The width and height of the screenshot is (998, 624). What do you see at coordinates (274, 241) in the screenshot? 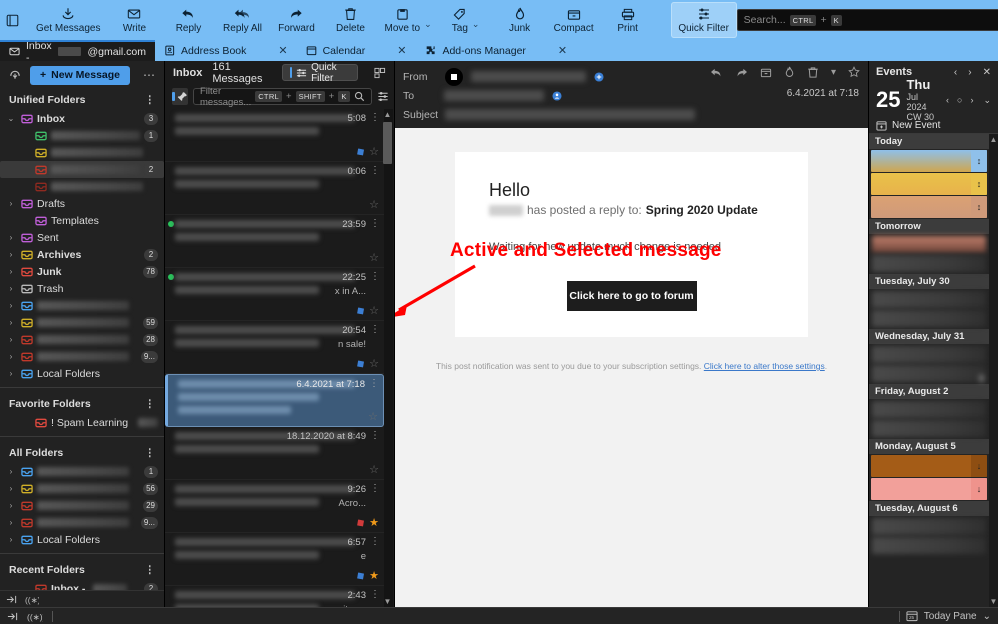
I see `message-row: 23:59 ⋮ ☆` at bounding box center [274, 241].